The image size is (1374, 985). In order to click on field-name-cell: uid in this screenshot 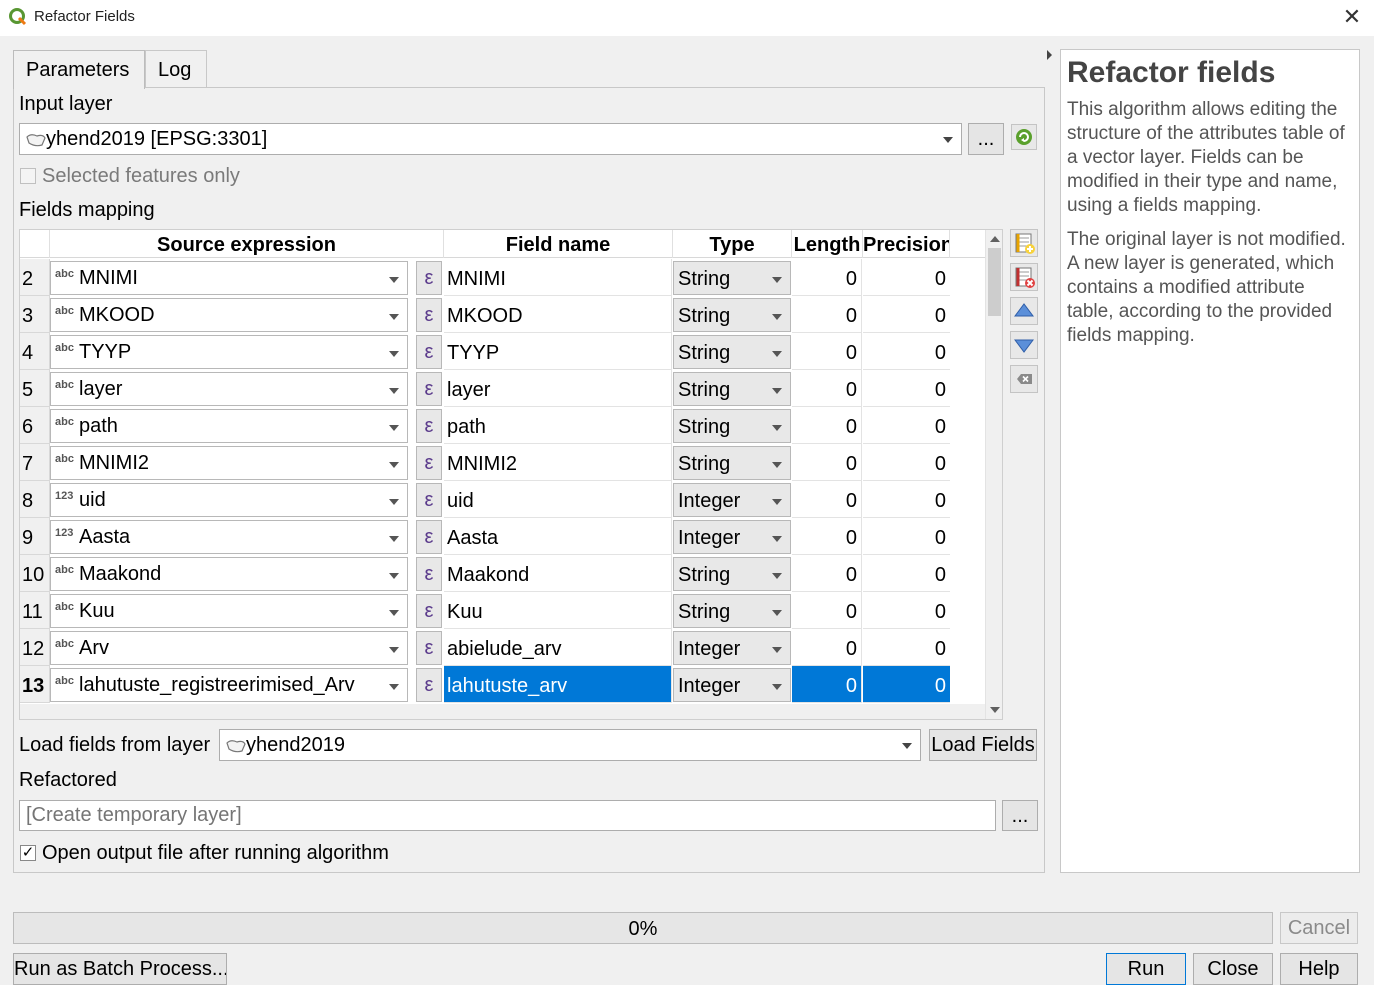, I will do `click(558, 499)`.